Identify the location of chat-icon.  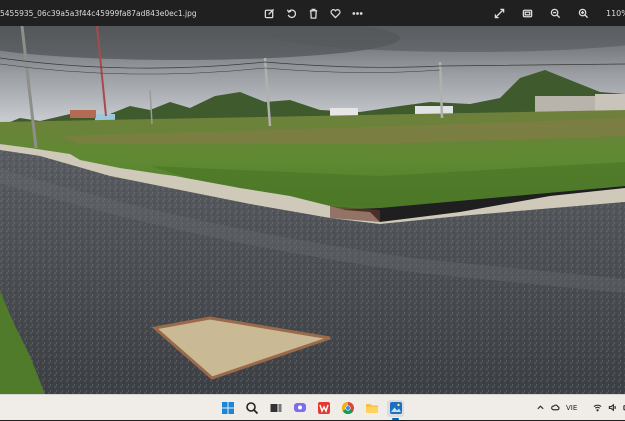
(299, 408).